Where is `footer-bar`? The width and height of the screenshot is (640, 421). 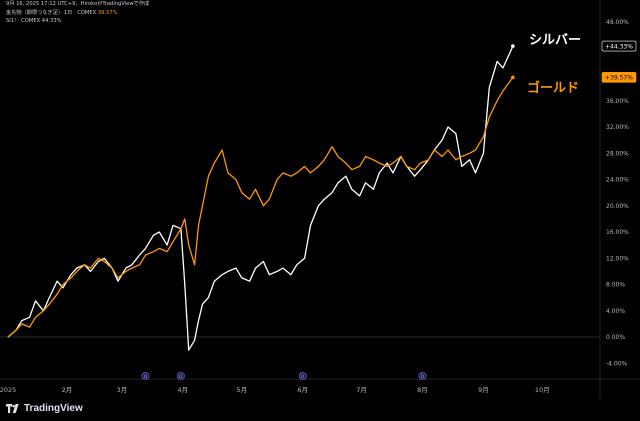
footer-bar is located at coordinates (320, 410).